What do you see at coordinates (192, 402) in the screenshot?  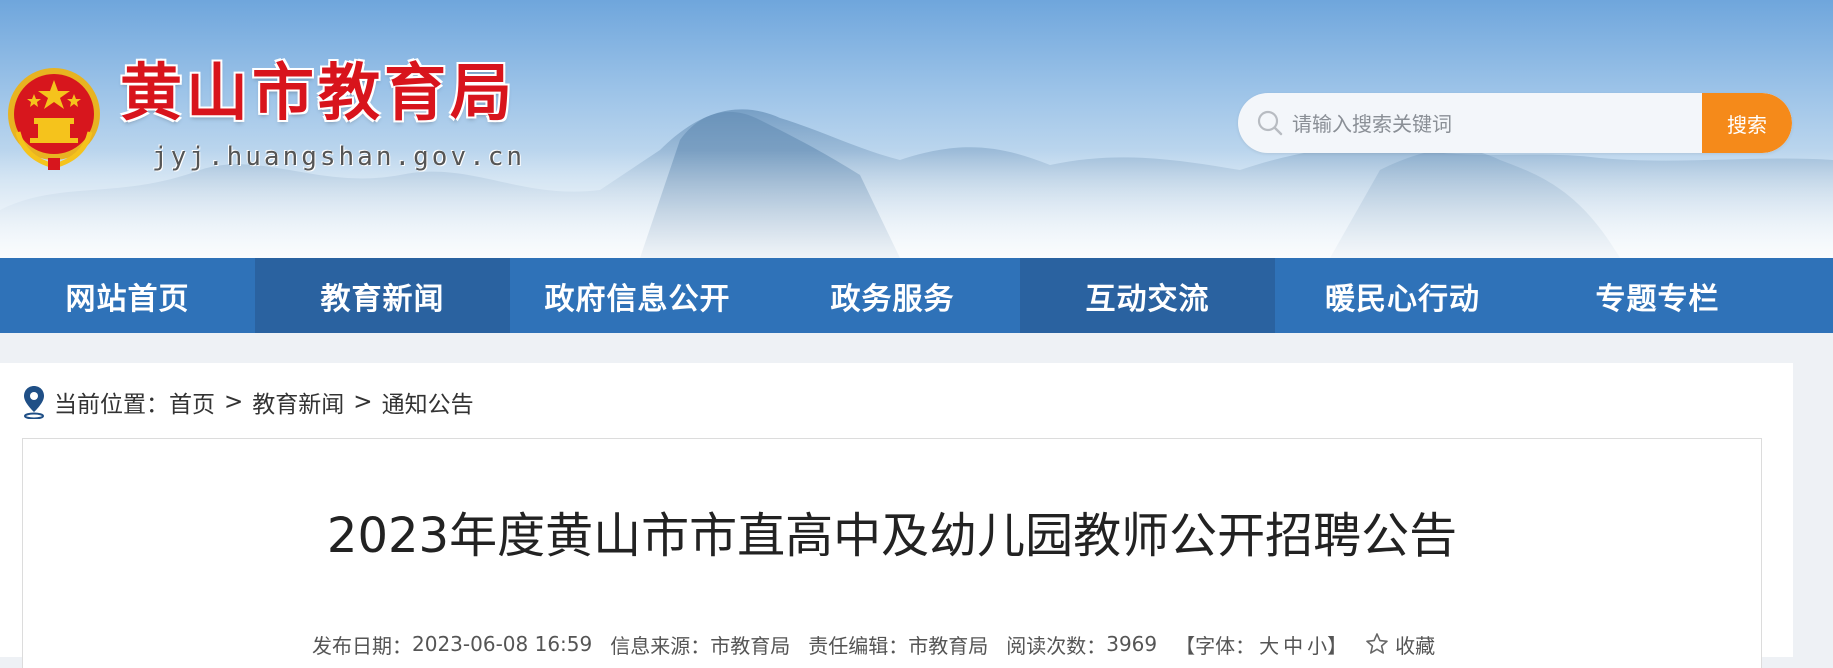 I see `breadcrumb-home: 首页` at bounding box center [192, 402].